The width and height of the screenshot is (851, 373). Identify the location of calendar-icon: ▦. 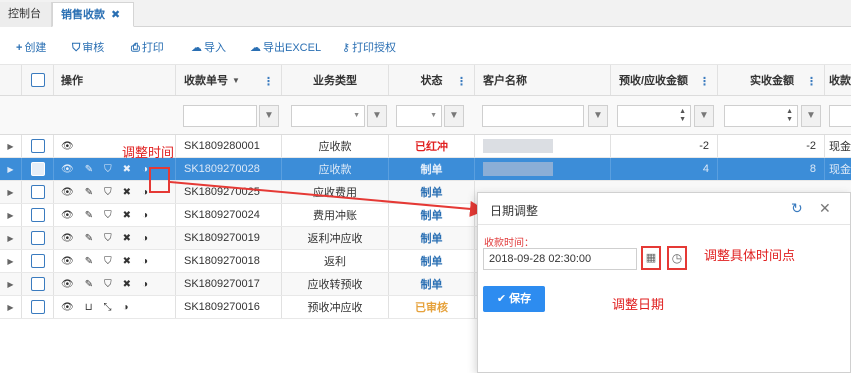
(651, 258).